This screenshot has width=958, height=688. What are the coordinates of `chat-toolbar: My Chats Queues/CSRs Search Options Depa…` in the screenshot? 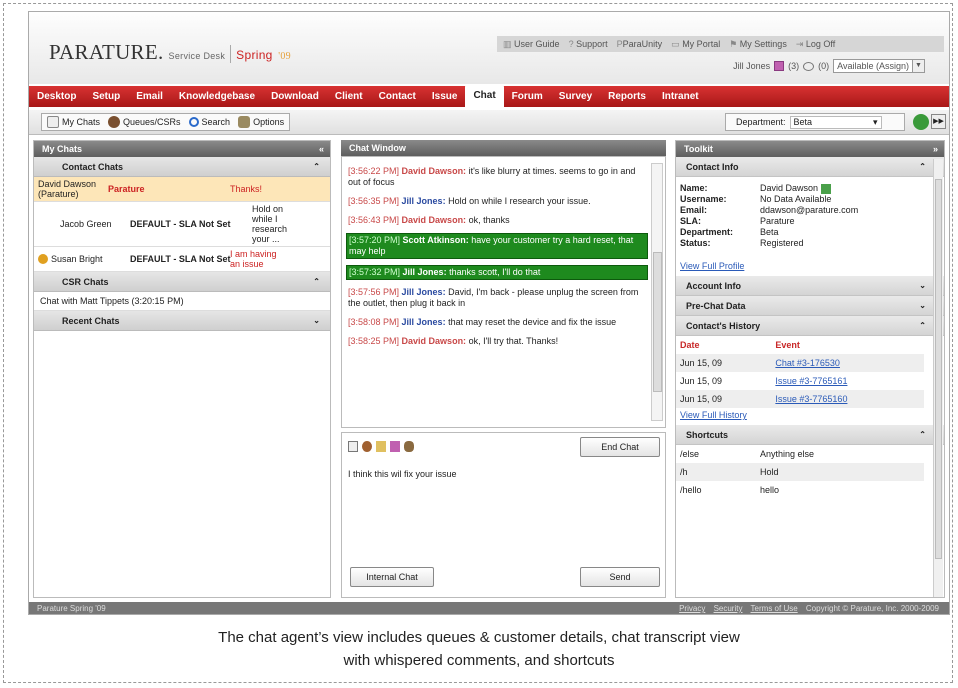 It's located at (489, 122).